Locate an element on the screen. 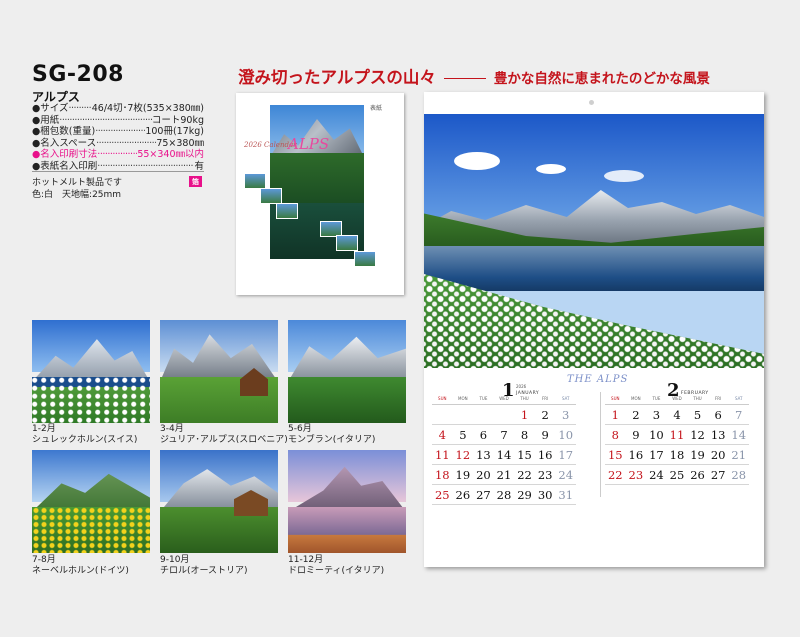 This screenshot has width=800, height=637. day-cell: 29 is located at coordinates (524, 494).